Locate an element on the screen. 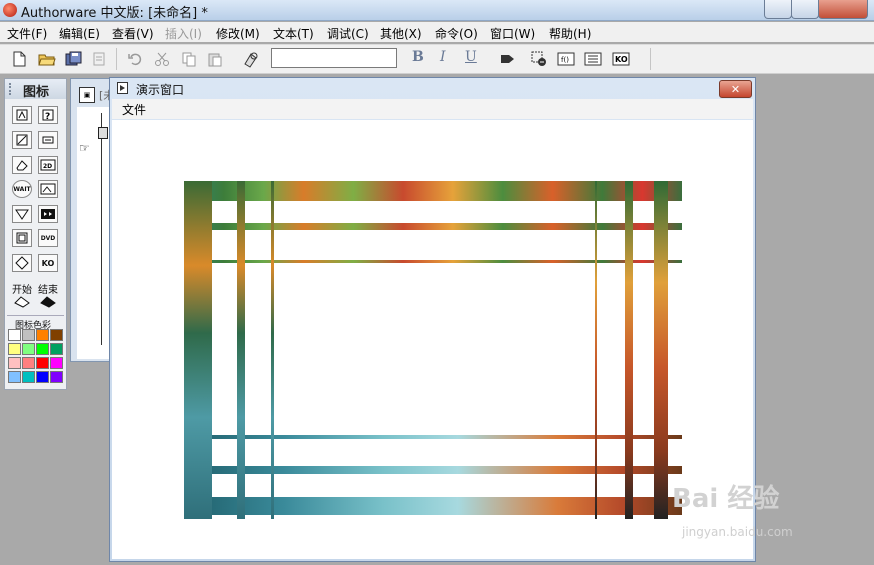 The width and height of the screenshot is (874, 565). navigate-icon is located at coordinates (22, 214).